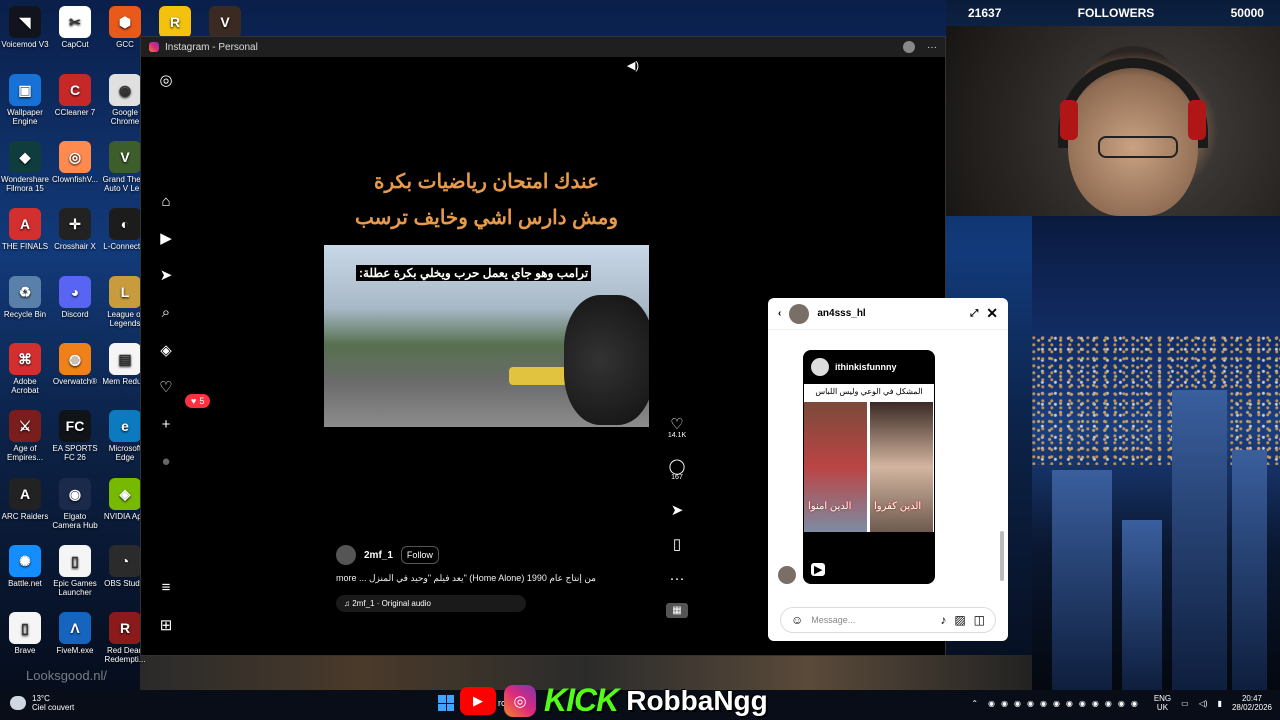 The height and width of the screenshot is (720, 1280). Describe the element at coordinates (166, 276) in the screenshot. I see `messages-icon: ➤` at that location.